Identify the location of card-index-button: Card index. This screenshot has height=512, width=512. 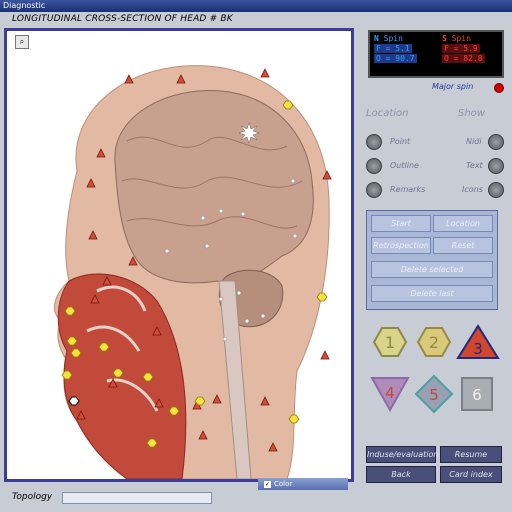
(471, 474).